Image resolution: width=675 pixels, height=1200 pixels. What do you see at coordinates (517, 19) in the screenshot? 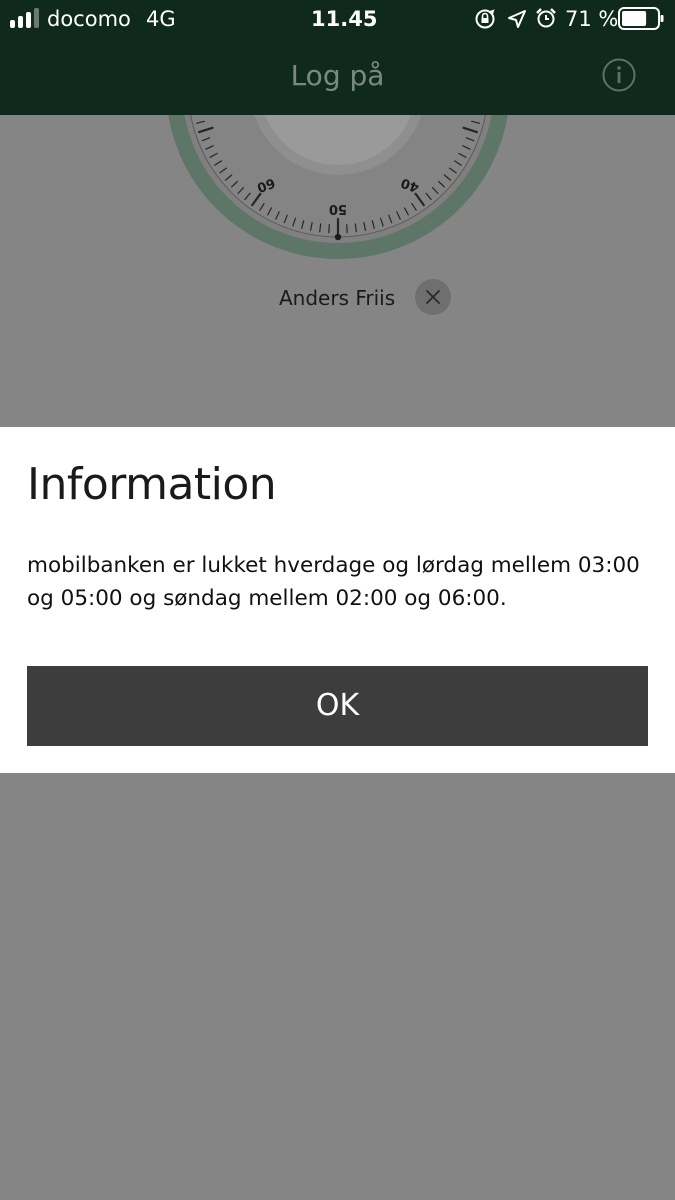
I see `location-icon` at bounding box center [517, 19].